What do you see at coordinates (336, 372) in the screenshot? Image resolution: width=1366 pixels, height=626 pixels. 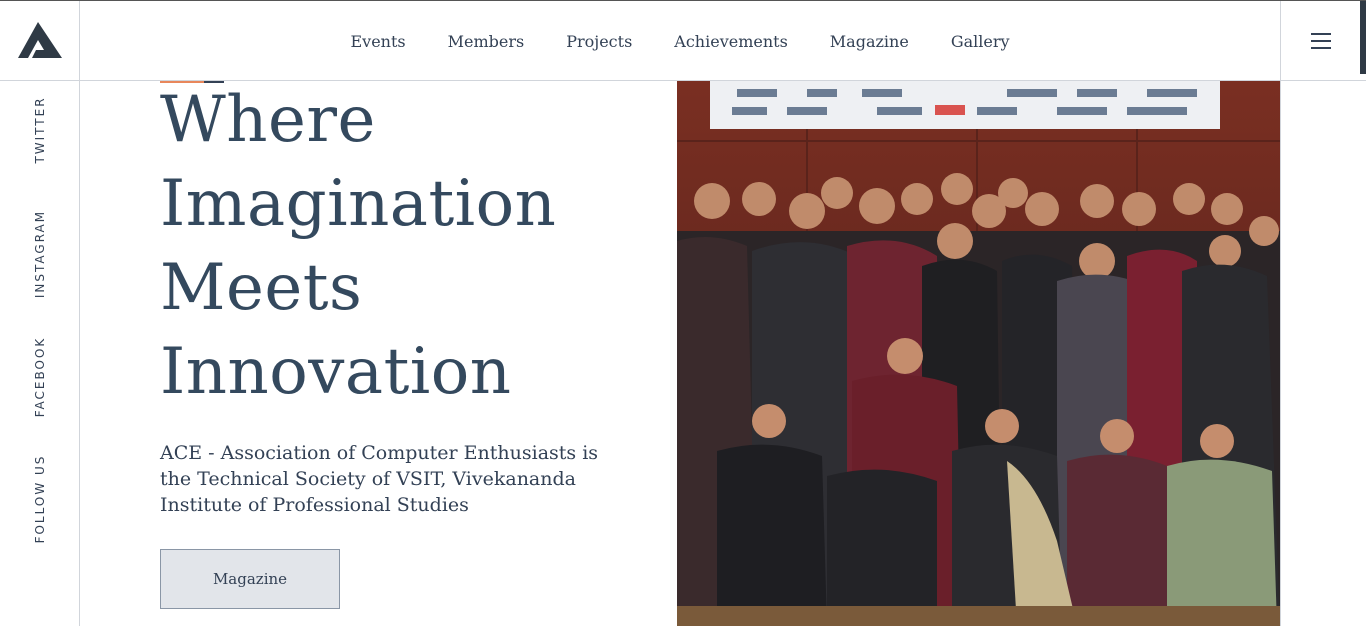 I see `hero-title-line: Innovation` at bounding box center [336, 372].